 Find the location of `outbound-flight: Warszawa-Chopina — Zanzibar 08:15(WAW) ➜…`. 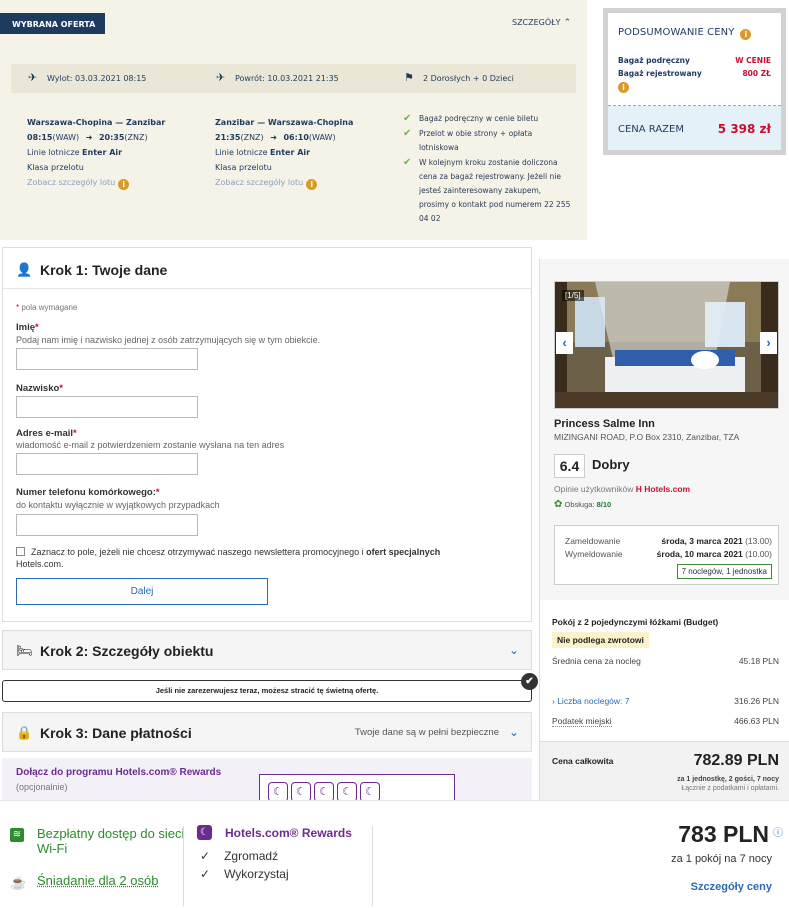

outbound-flight: Warszawa-Chopina — Zanzibar 08:15(WAW) ➜… is located at coordinates (96, 152).